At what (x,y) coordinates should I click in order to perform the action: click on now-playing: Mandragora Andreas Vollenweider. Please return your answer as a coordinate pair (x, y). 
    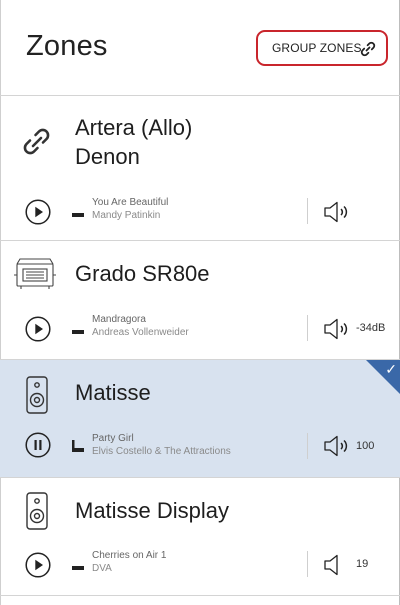
    Looking at the image, I should click on (140, 326).